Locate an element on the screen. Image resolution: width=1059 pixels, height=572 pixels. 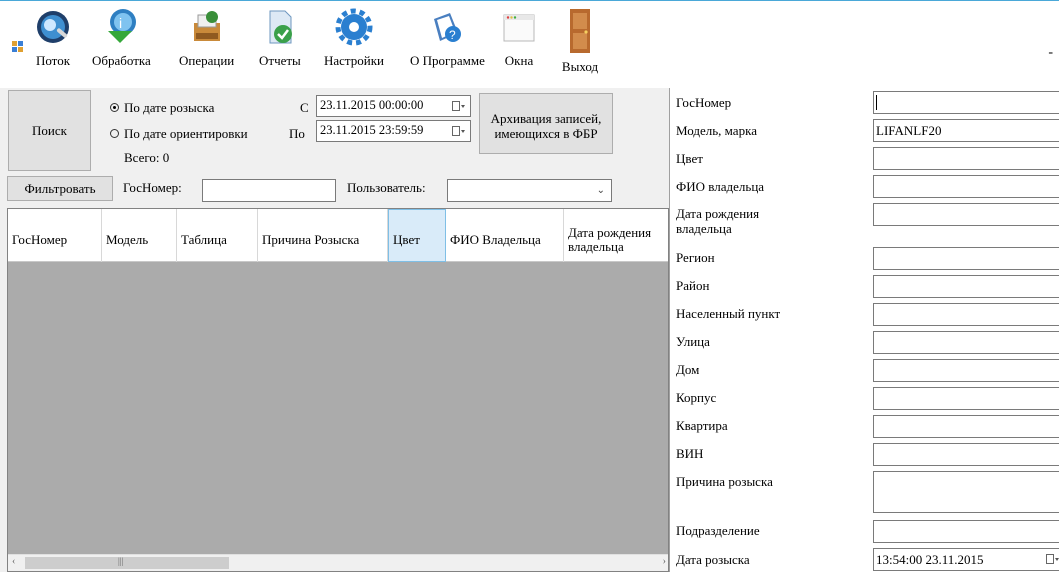
textarea-search-reason is located at coordinates (966, 492).